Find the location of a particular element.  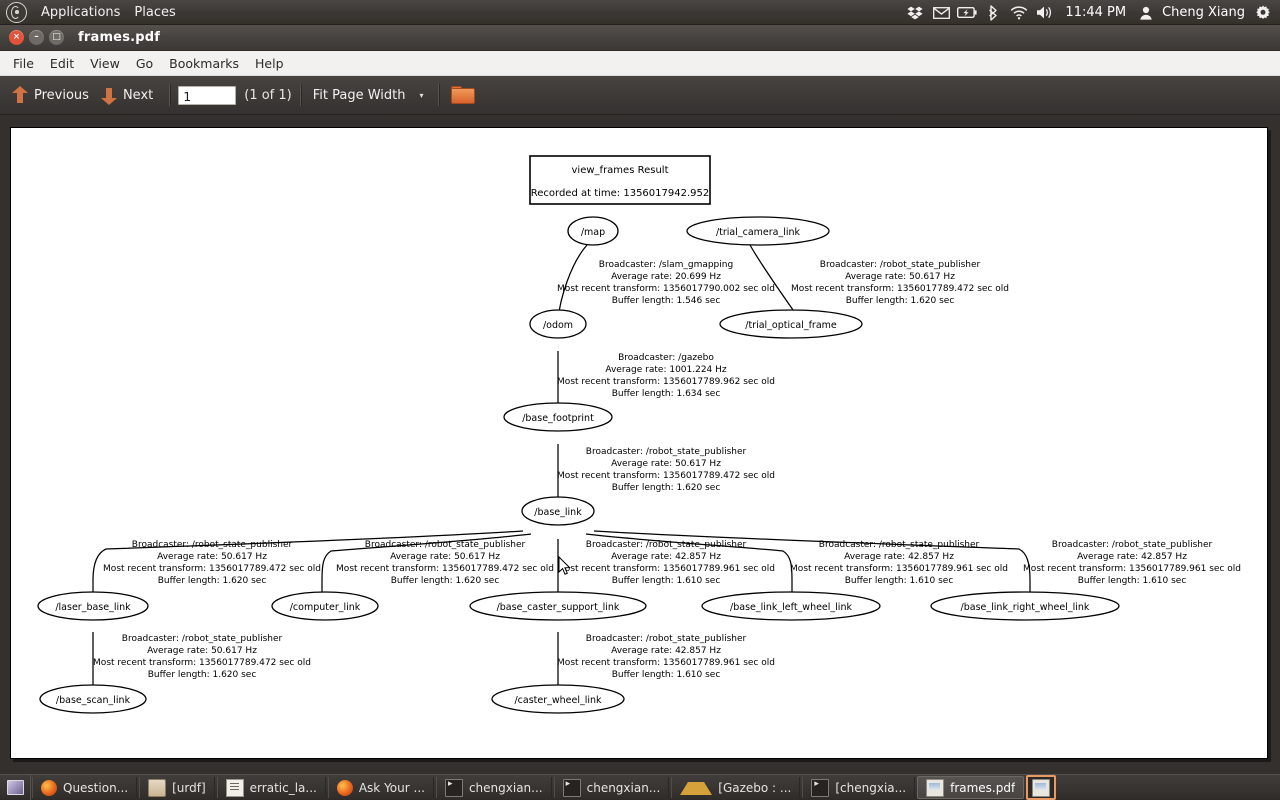

battery-icon is located at coordinates (967, 13).